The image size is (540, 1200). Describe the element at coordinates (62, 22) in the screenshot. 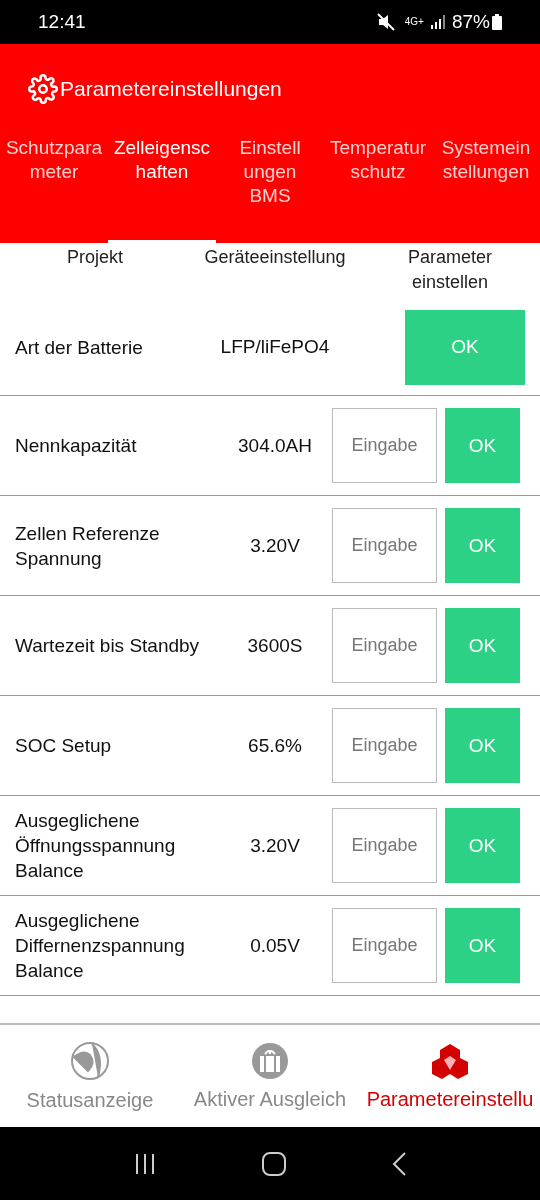

I see `status-time: 12:41` at that location.